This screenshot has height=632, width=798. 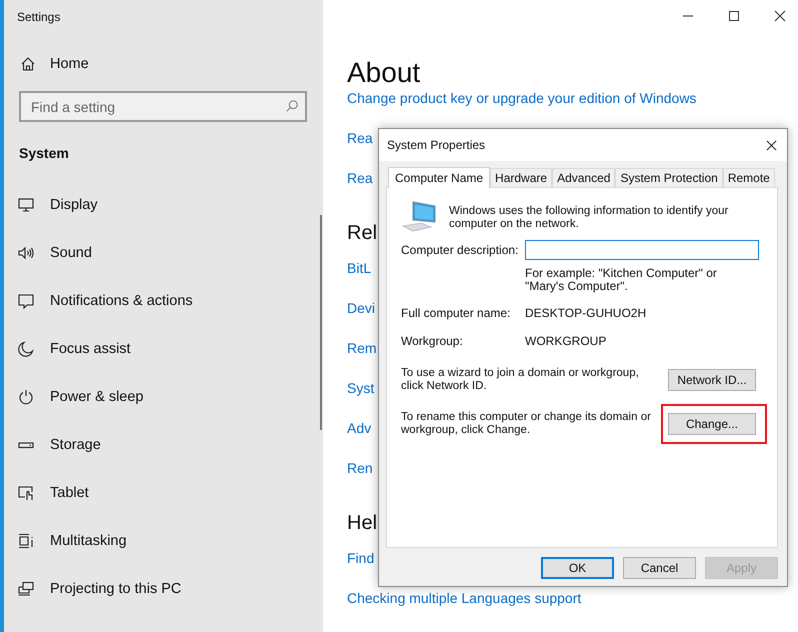 What do you see at coordinates (362, 234) in the screenshot?
I see `section-heading: Rel` at bounding box center [362, 234].